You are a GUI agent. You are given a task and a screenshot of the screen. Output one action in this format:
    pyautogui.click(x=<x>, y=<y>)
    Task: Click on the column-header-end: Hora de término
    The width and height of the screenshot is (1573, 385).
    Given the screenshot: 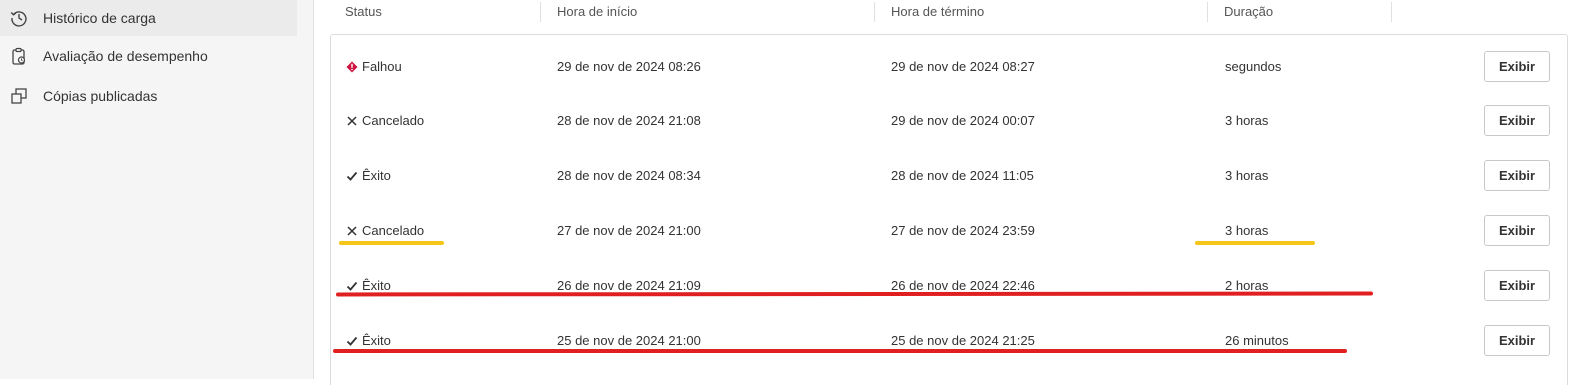 What is the action you would take?
    pyautogui.click(x=937, y=12)
    